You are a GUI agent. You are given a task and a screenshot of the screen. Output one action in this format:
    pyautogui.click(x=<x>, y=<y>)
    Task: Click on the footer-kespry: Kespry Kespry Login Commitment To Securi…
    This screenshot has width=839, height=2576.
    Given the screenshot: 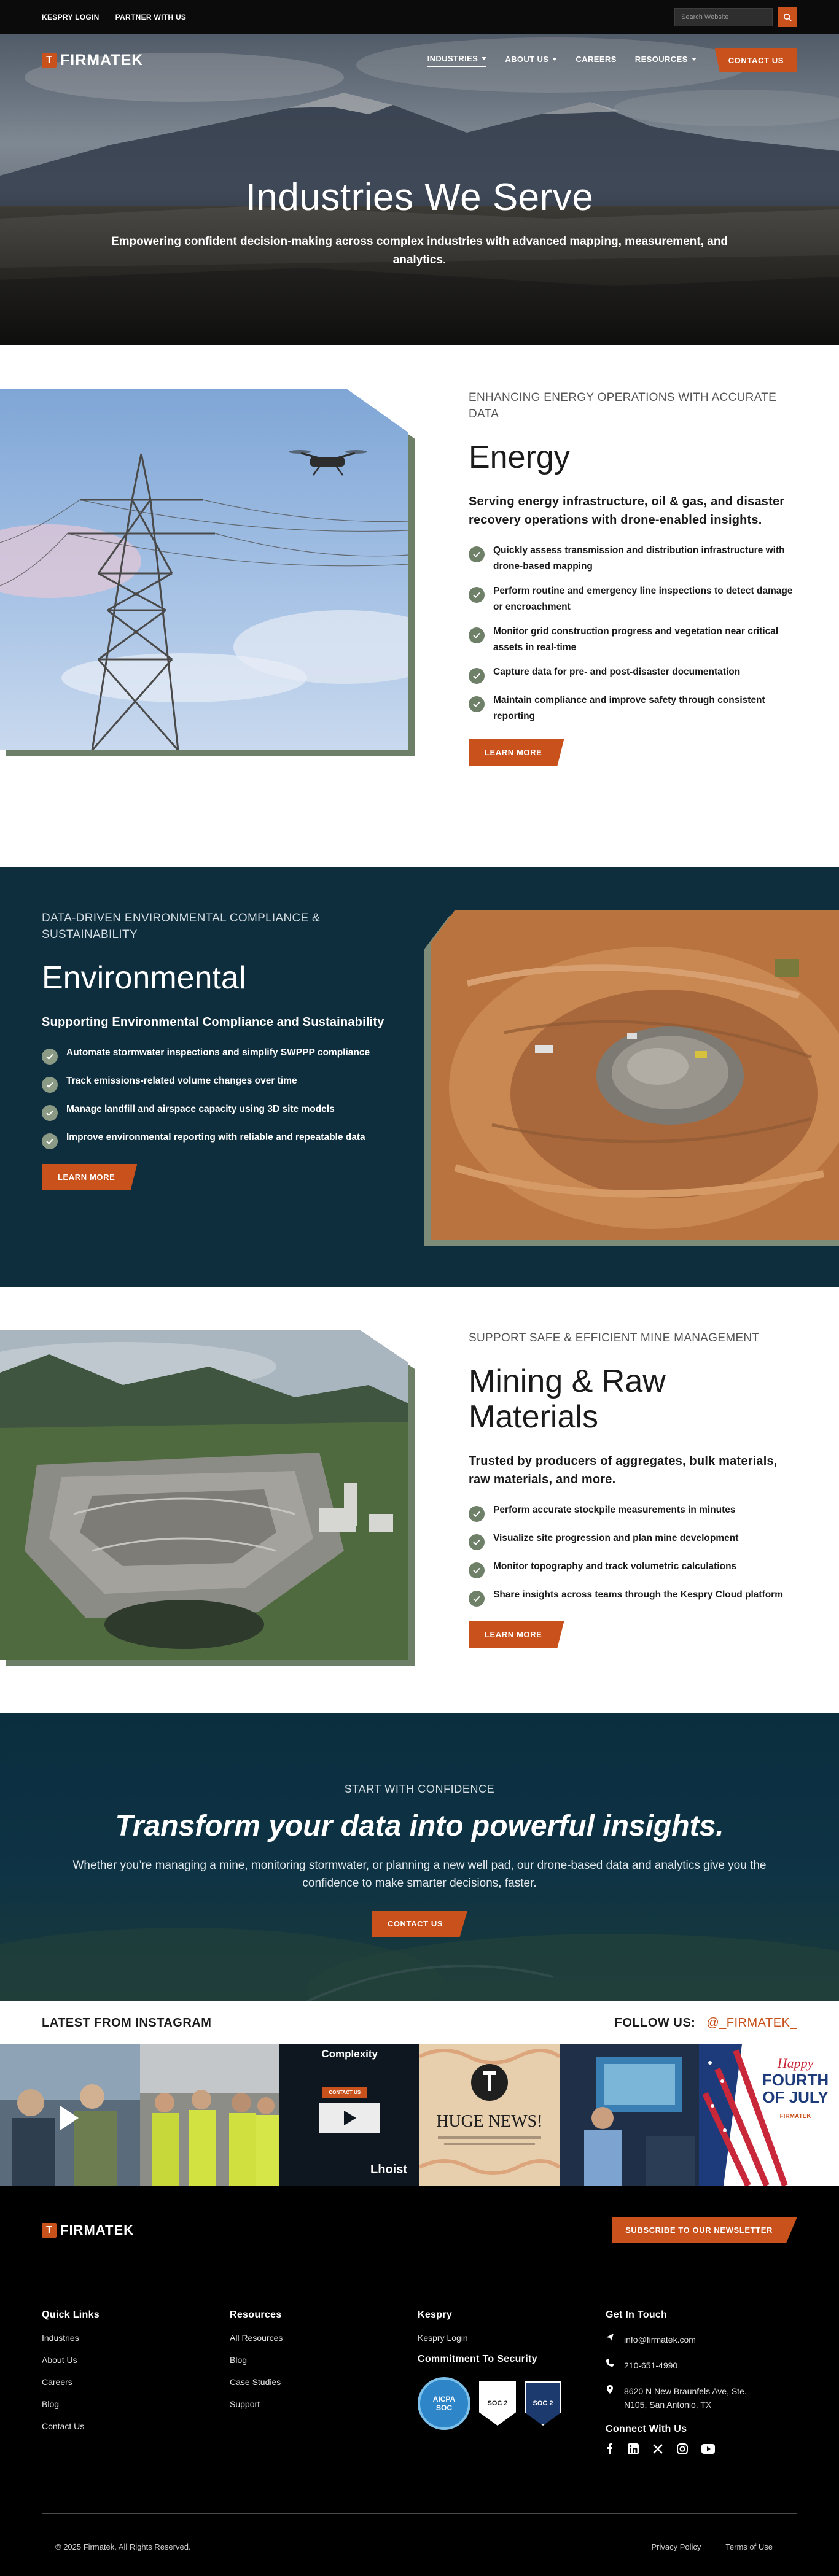 What is the action you would take?
    pyautogui.click(x=512, y=2382)
    